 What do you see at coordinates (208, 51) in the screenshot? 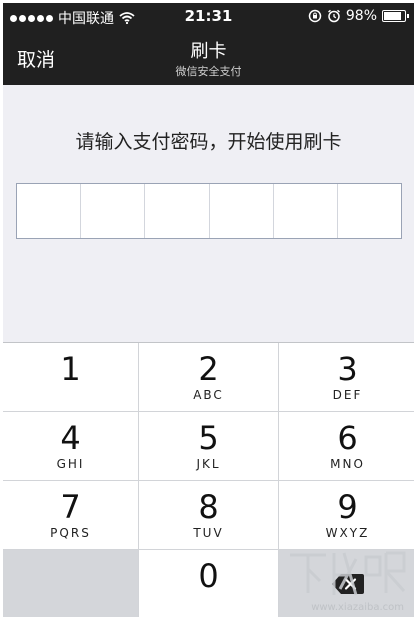
I see `page-title: 刷卡` at bounding box center [208, 51].